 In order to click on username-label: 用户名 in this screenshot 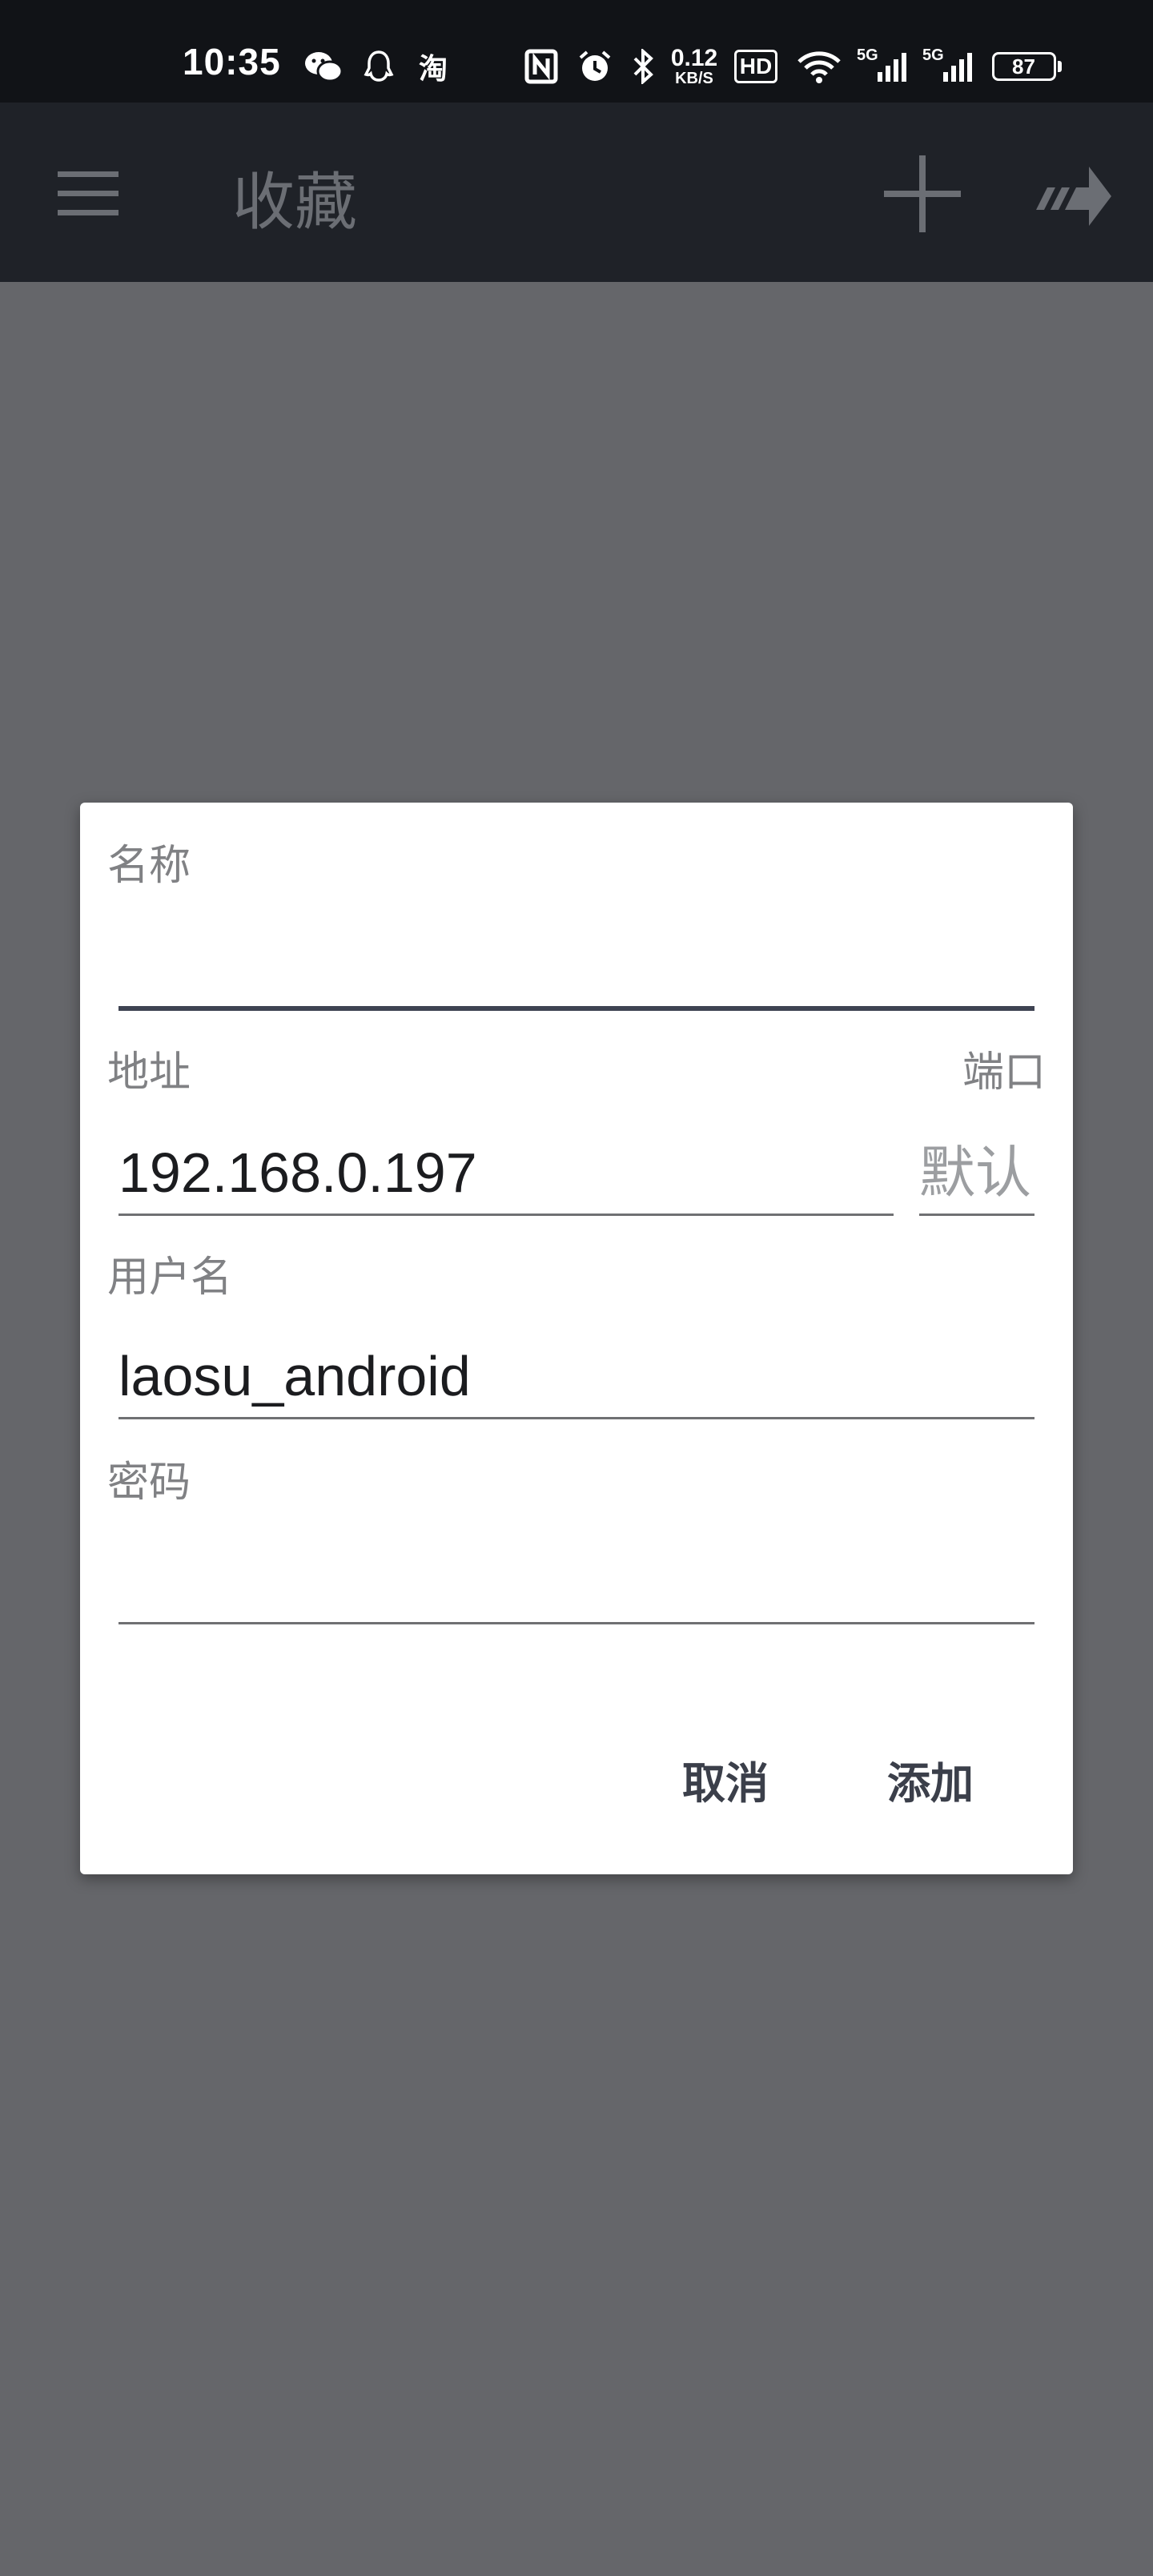, I will do `click(170, 1278)`.